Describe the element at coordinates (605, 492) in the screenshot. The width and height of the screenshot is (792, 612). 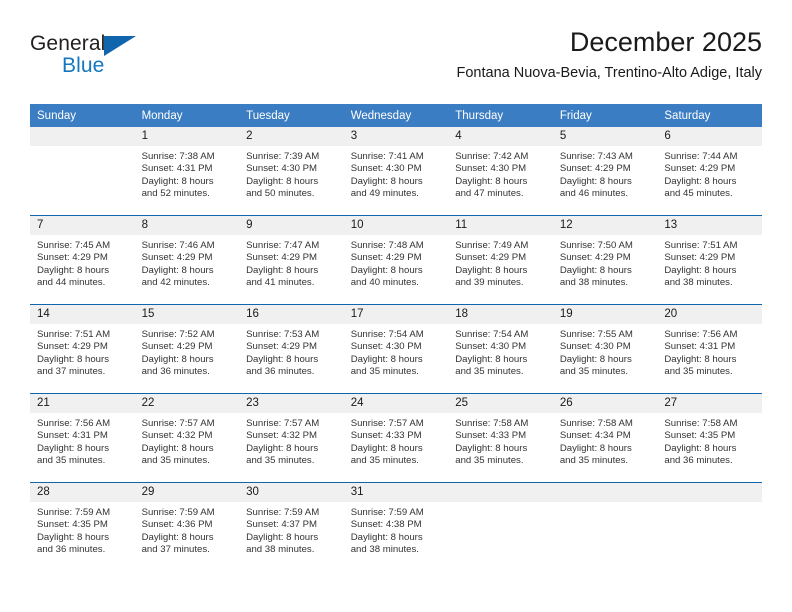
I see `day-number` at that location.